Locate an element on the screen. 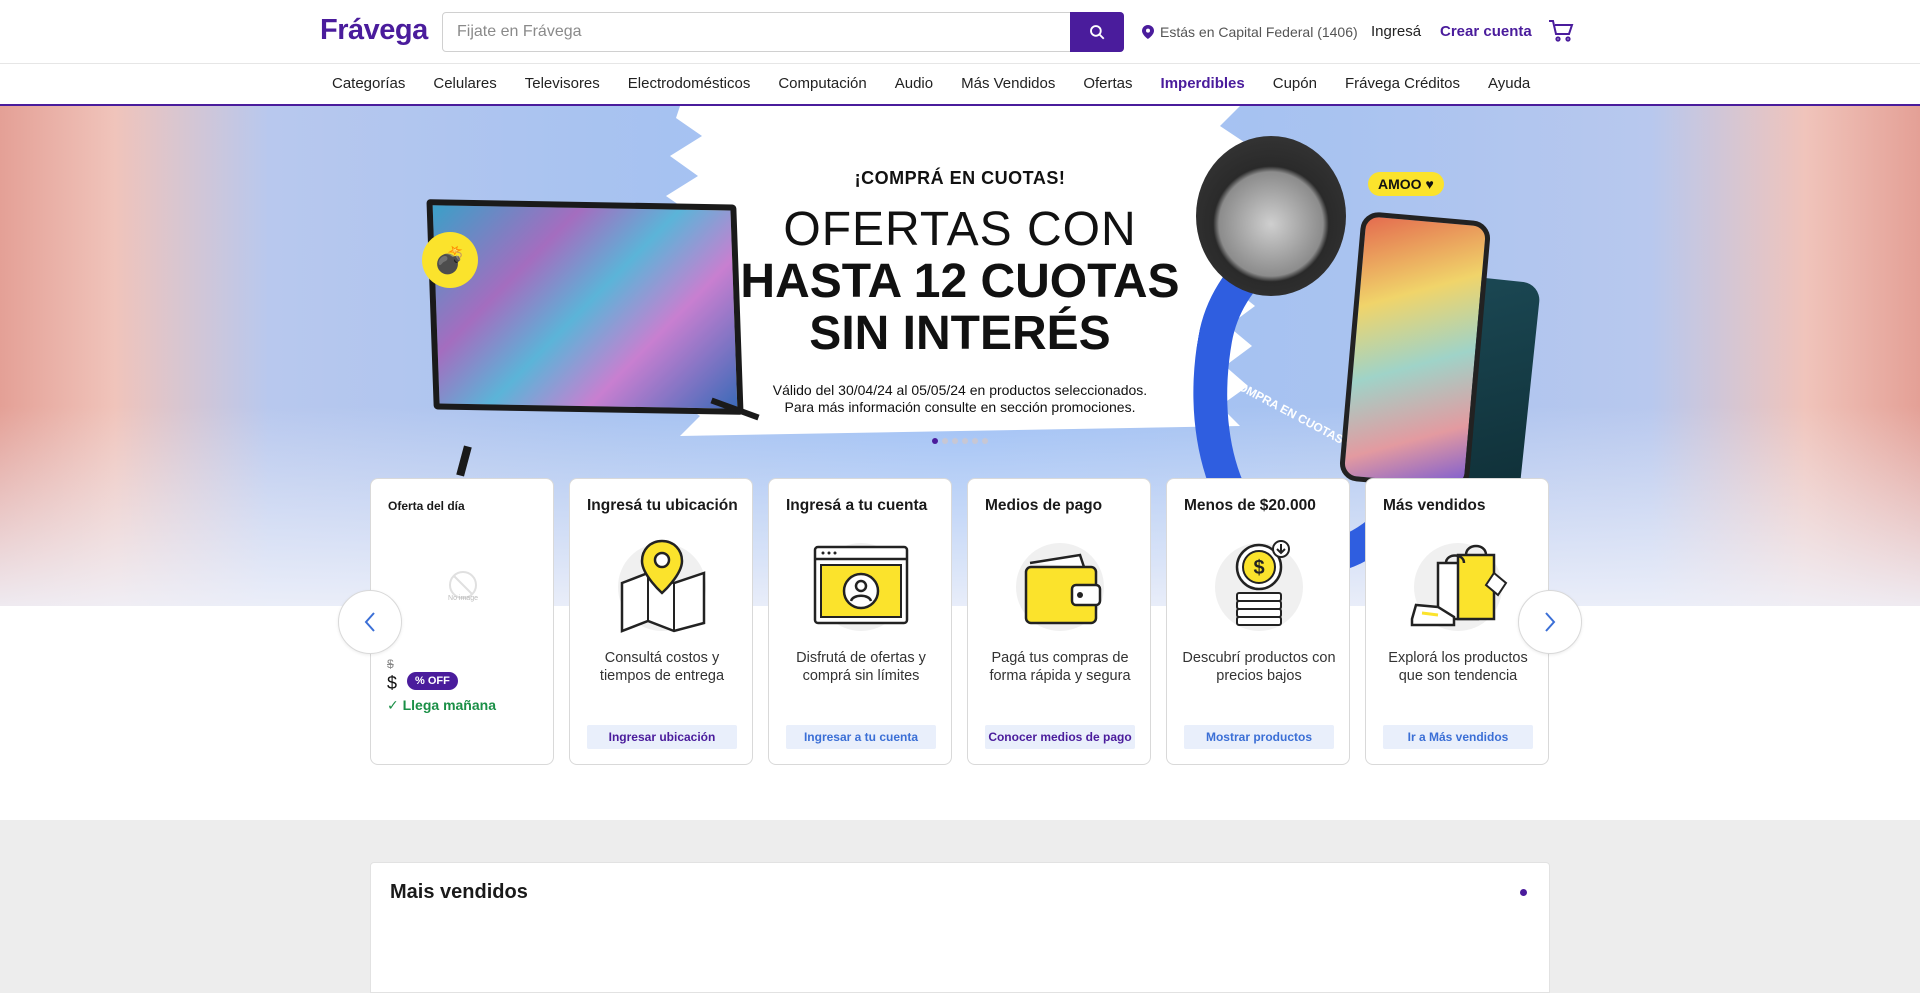 The height and width of the screenshot is (993, 1920). old-price: $ is located at coordinates (390, 664).